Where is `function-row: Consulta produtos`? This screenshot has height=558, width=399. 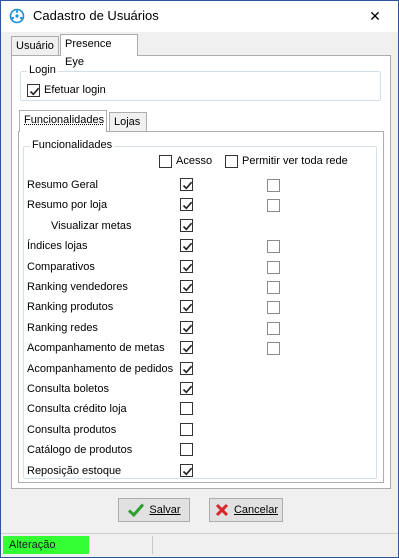
function-row: Consulta produtos is located at coordinates (199, 431).